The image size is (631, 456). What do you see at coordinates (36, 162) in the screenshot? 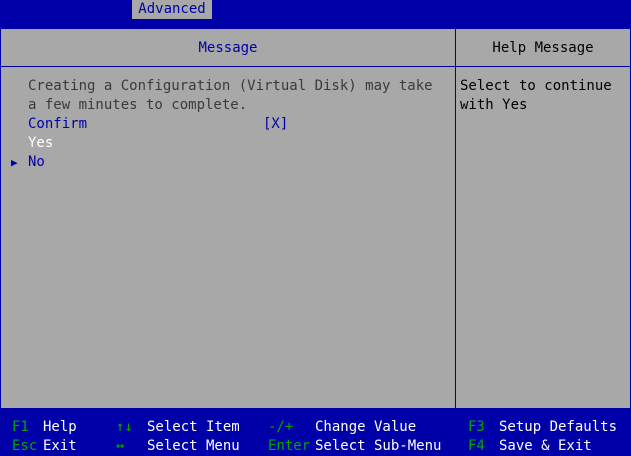
I see `option-no: No` at bounding box center [36, 162].